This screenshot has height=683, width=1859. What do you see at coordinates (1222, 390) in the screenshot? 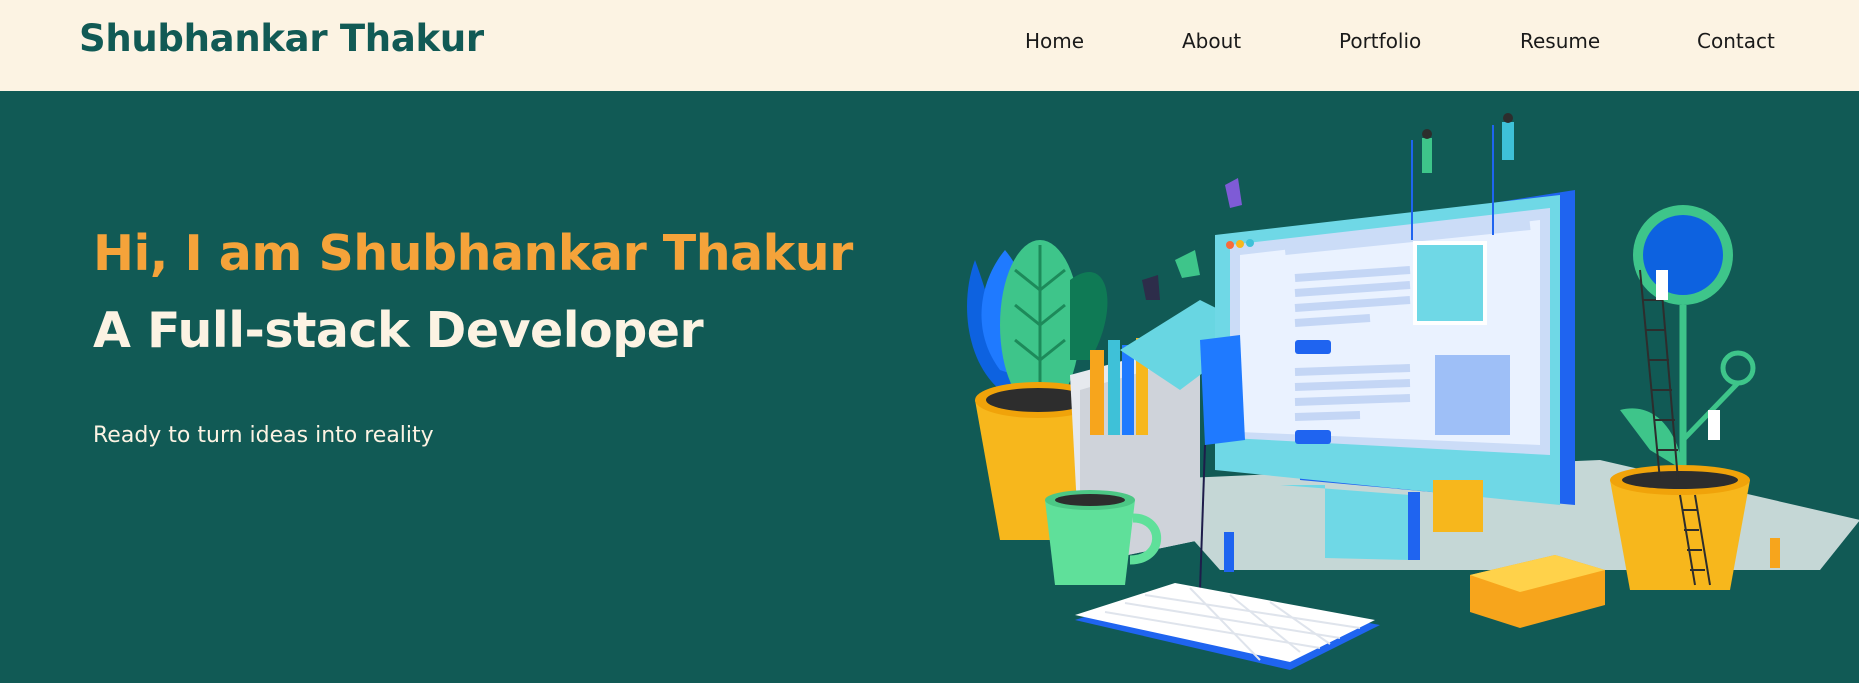
I see `banner-flag` at bounding box center [1222, 390].